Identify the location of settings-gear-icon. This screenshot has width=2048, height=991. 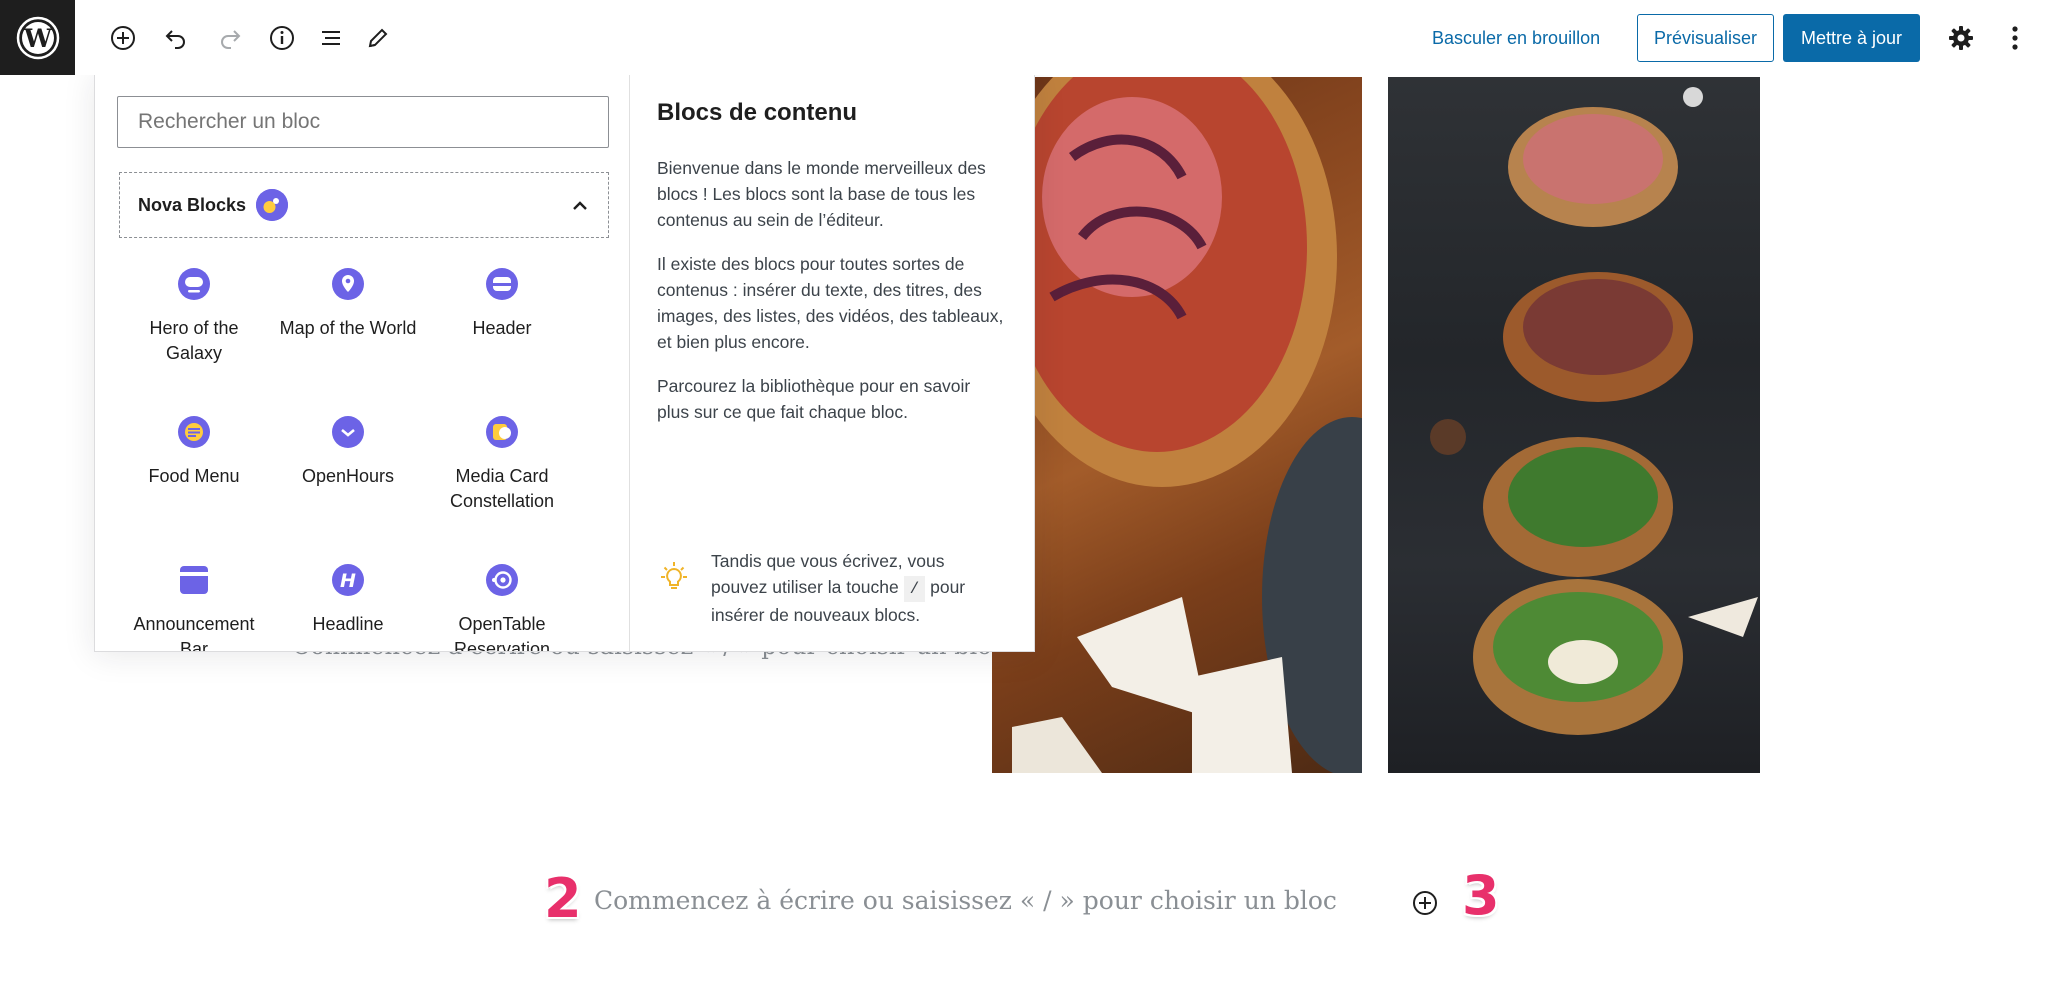
(1961, 38).